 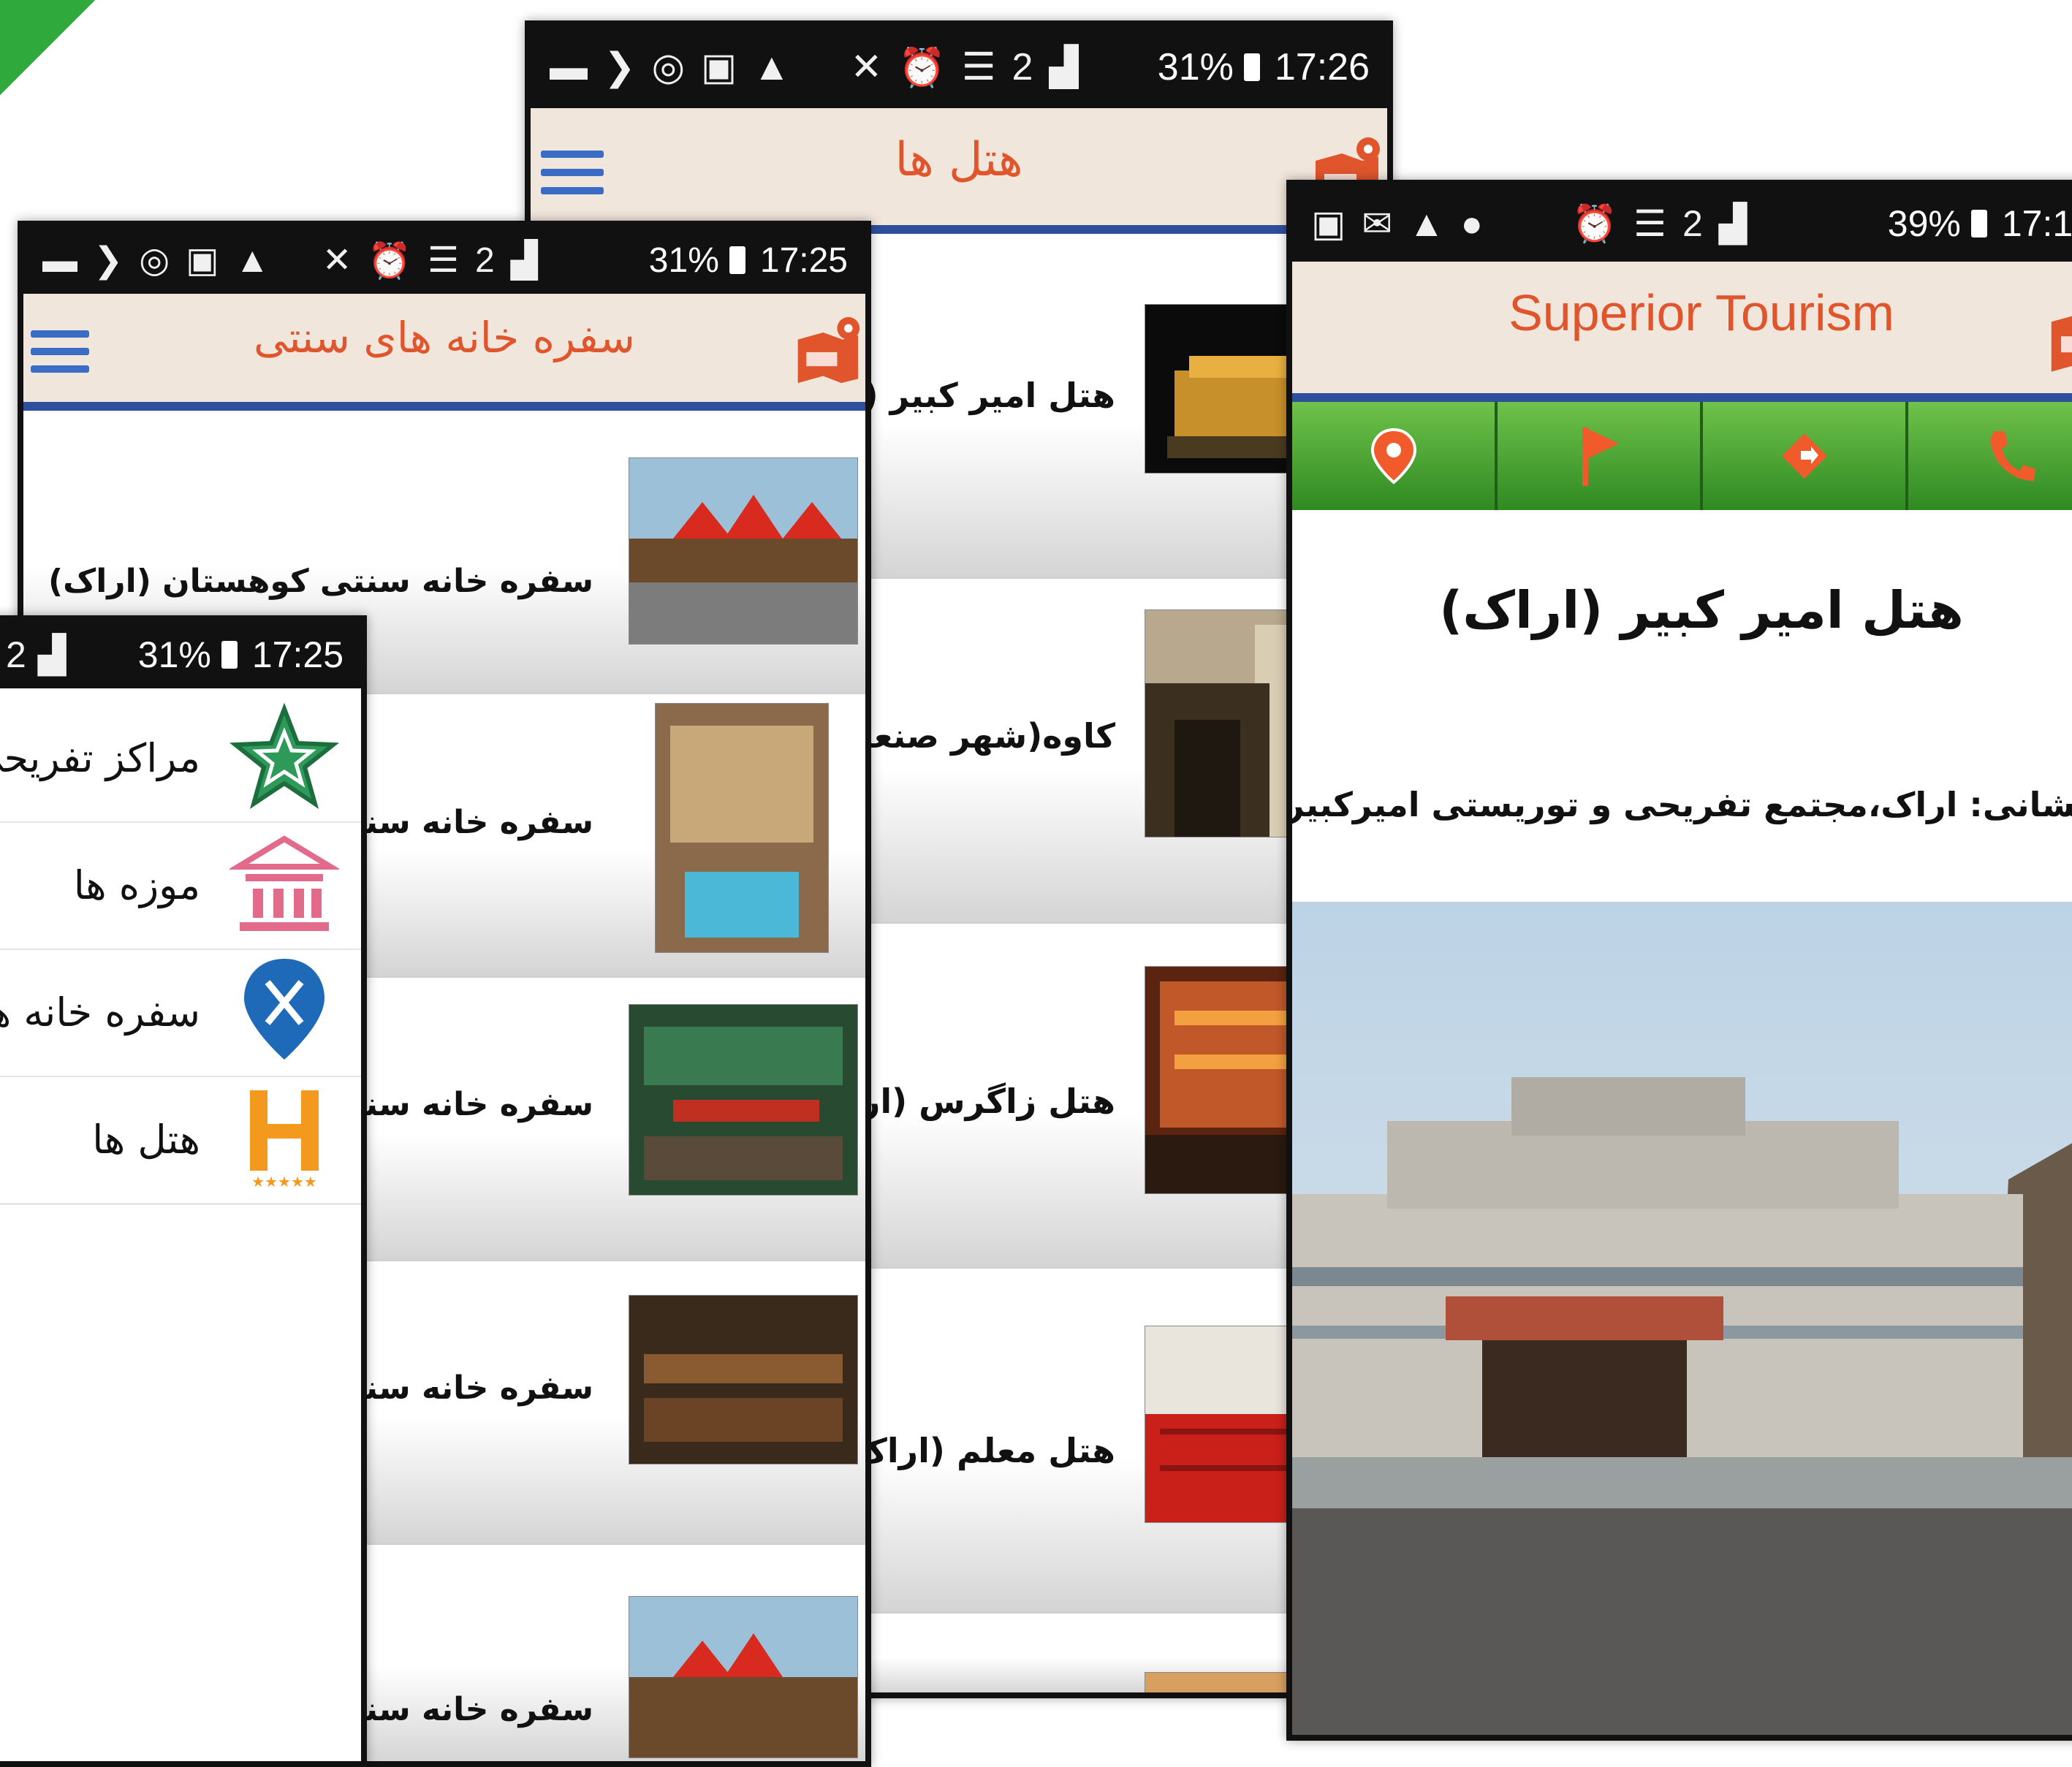 I want to click on flag-button, so click(x=1600, y=456).